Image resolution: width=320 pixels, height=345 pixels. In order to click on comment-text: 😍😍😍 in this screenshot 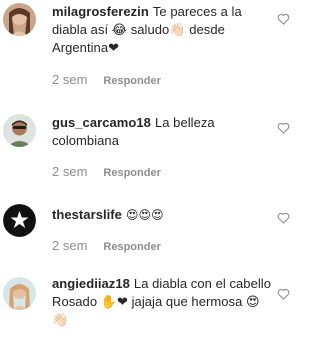, I will do `click(144, 215)`.